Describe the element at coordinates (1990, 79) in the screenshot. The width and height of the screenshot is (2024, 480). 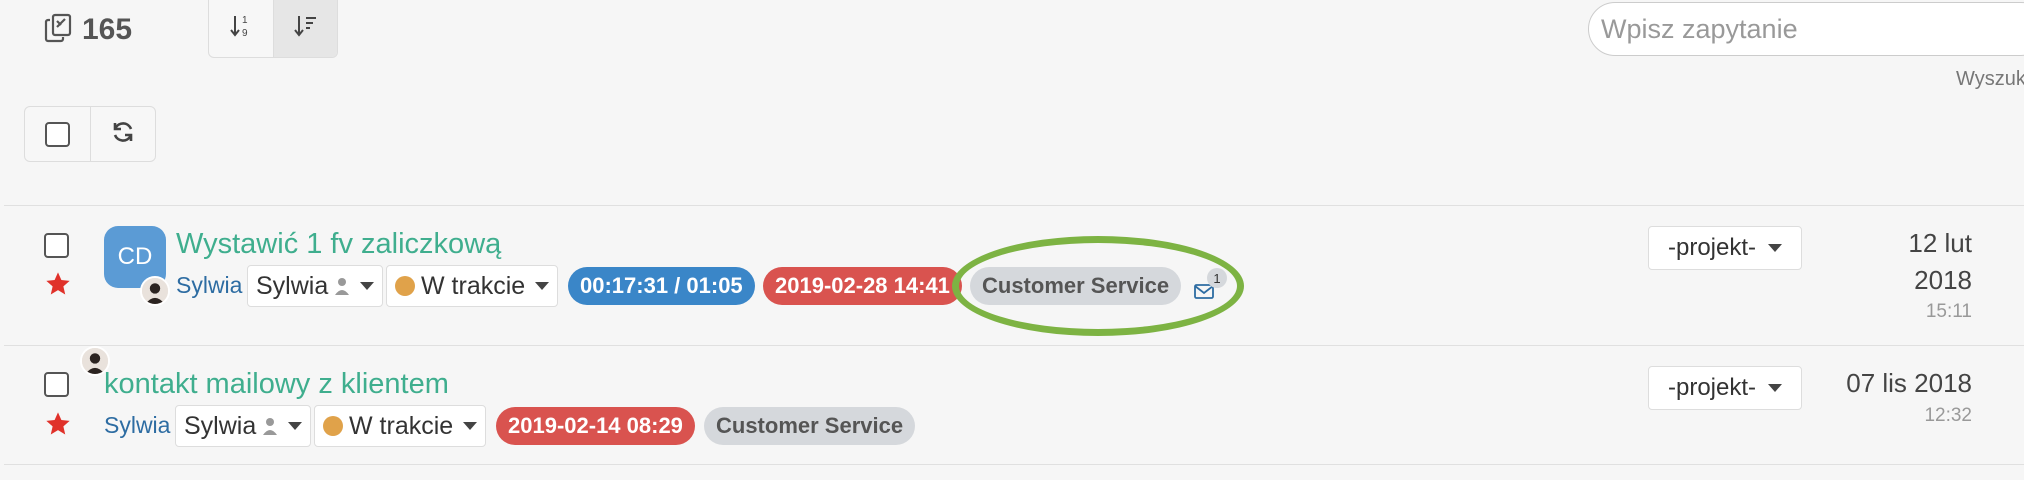
I see `search-hint: Wyszukaj` at that location.